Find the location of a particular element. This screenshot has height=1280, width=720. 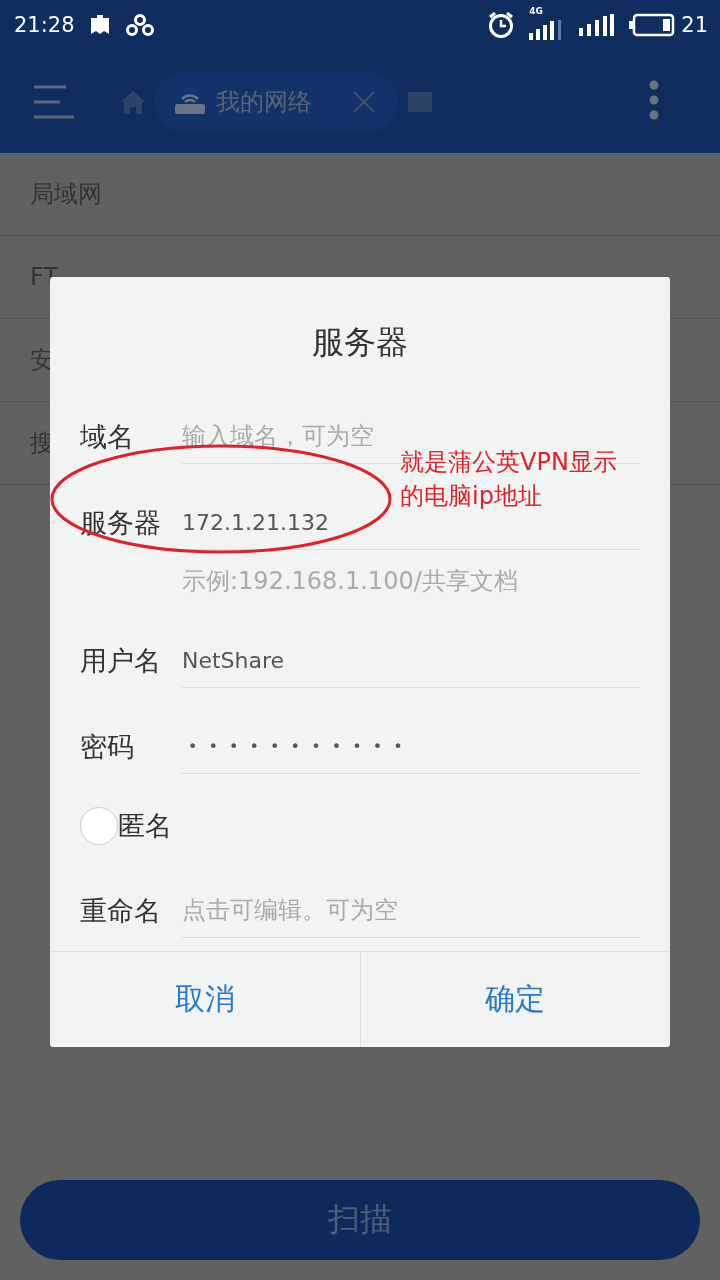

radio-label: 匿名 is located at coordinates (145, 826).